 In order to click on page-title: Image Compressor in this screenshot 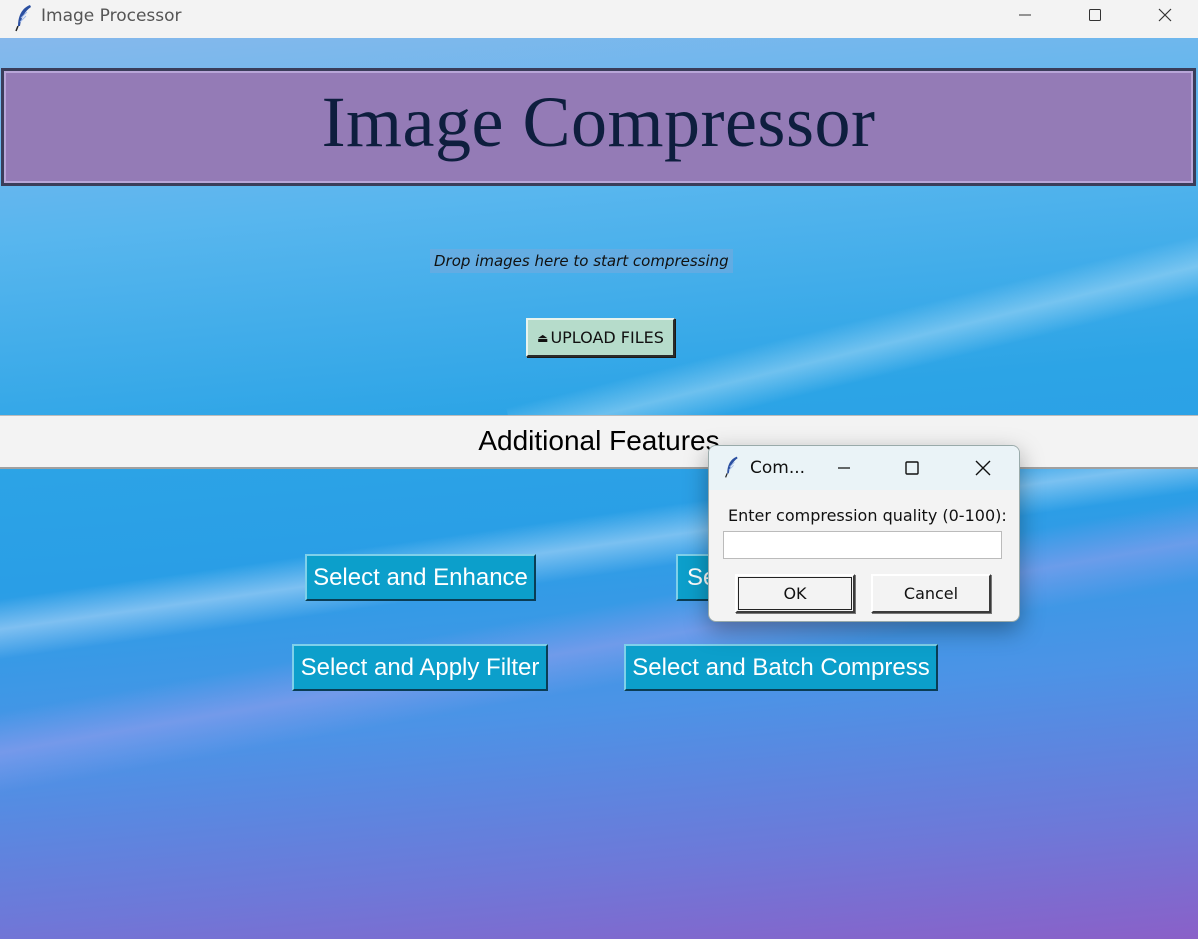, I will do `click(598, 122)`.